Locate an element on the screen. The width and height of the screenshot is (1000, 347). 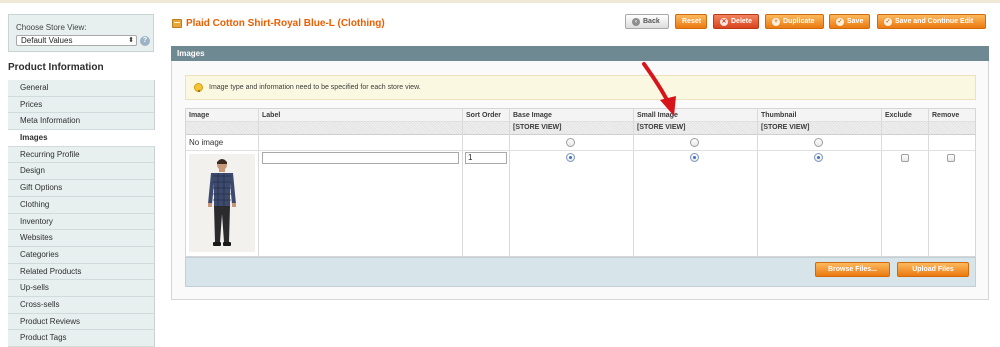
save-and-continue-button: ✓ Save and Continue Edit is located at coordinates (931, 21).